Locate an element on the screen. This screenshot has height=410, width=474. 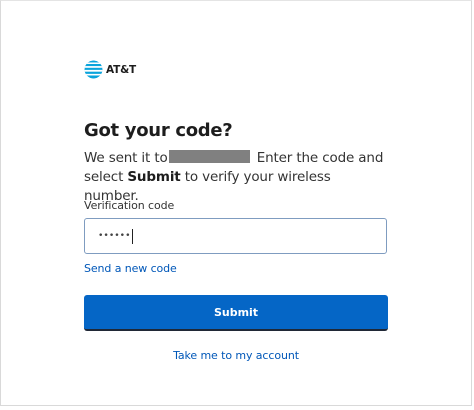
brand-name: AT&T is located at coordinates (121, 69).